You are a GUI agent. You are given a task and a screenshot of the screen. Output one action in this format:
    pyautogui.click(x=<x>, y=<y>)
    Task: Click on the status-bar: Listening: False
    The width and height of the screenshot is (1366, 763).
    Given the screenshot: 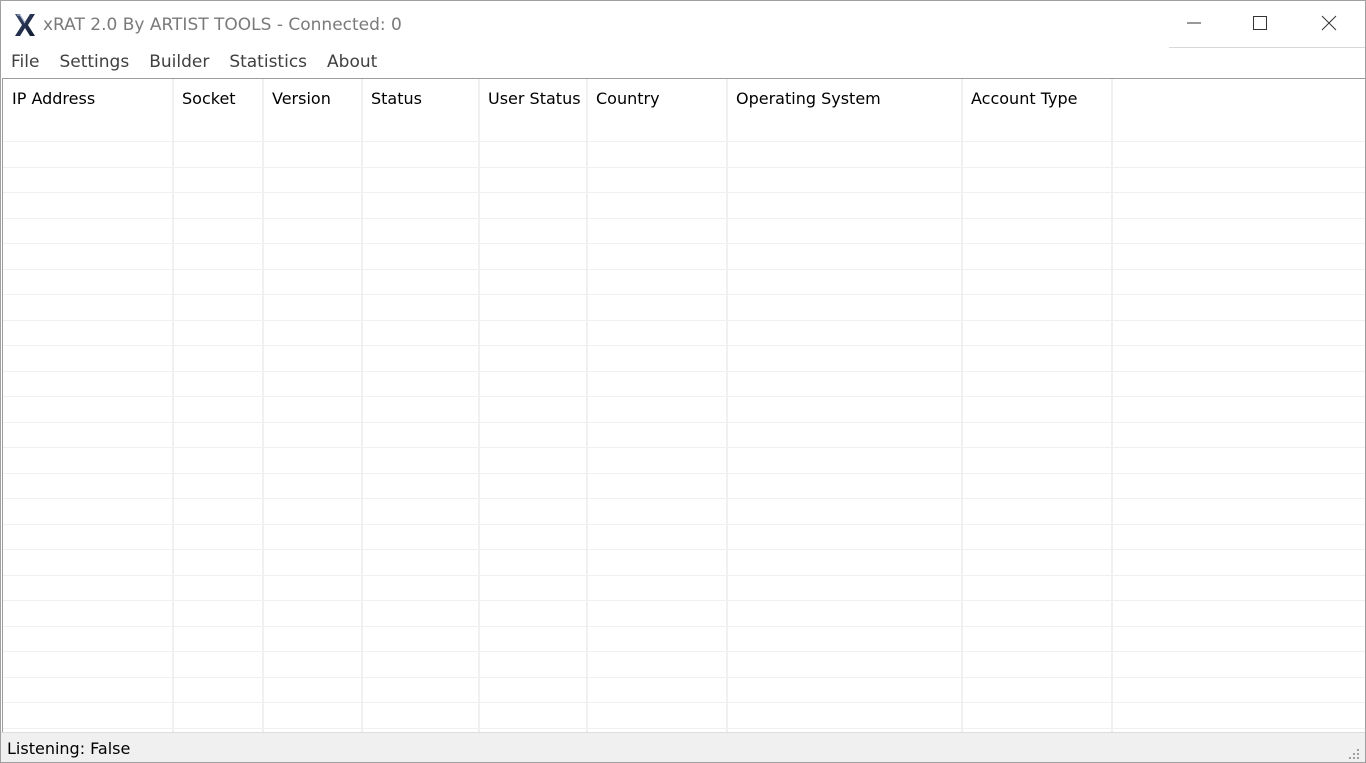 What is the action you would take?
    pyautogui.click(x=683, y=747)
    